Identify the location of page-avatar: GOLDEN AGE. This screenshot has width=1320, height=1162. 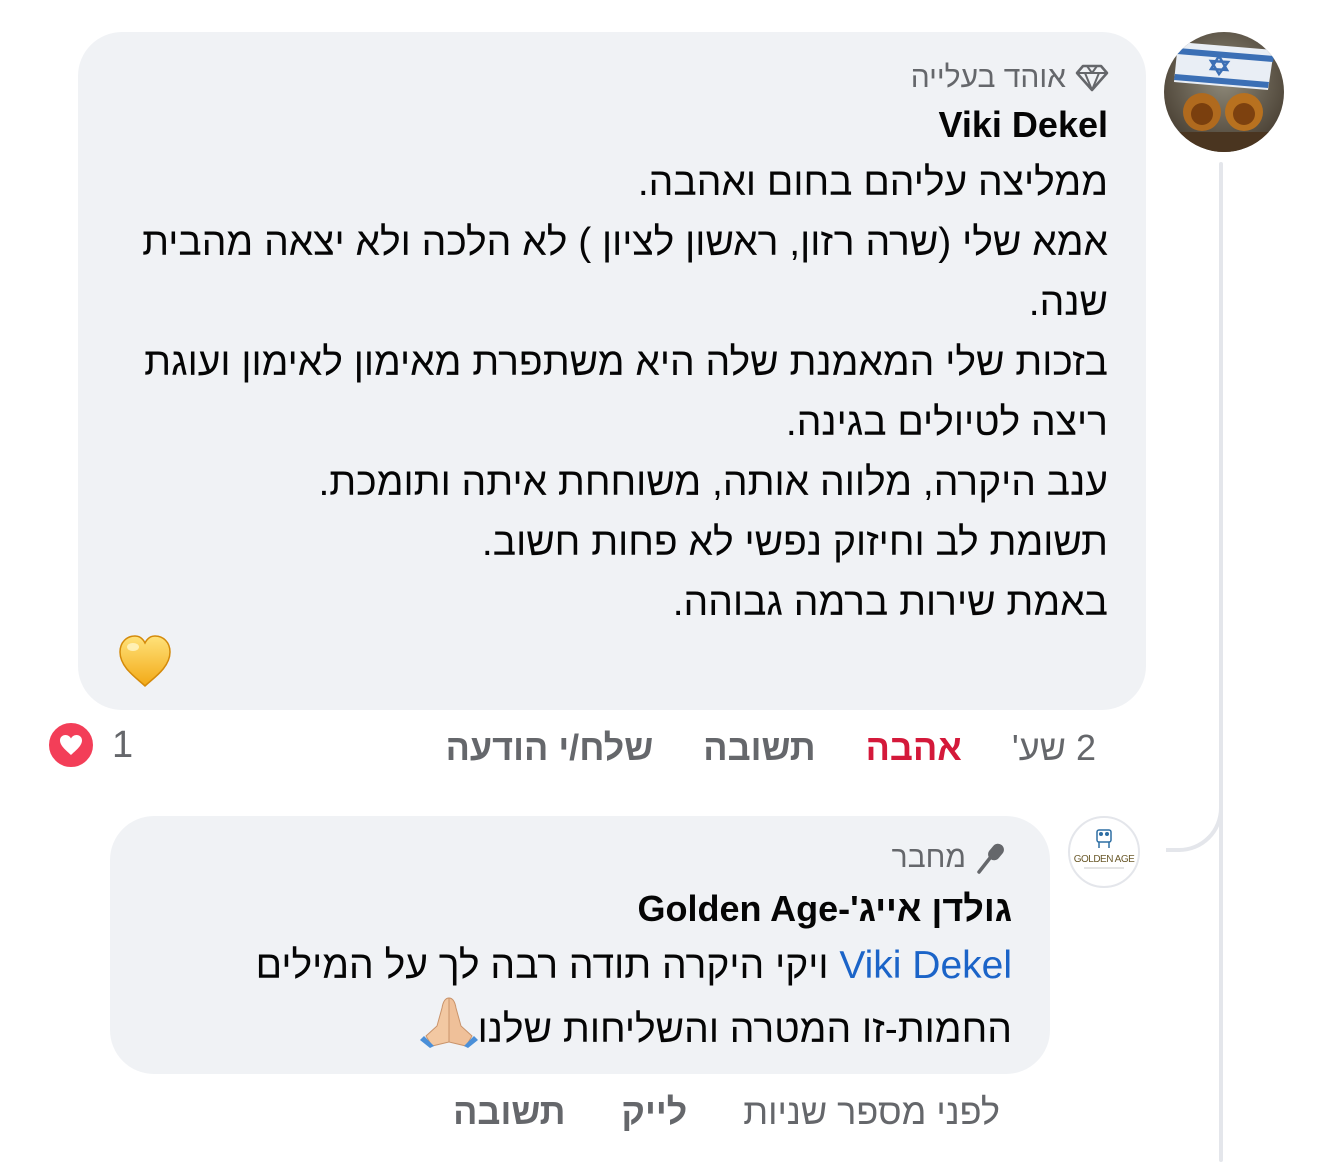
(1104, 852).